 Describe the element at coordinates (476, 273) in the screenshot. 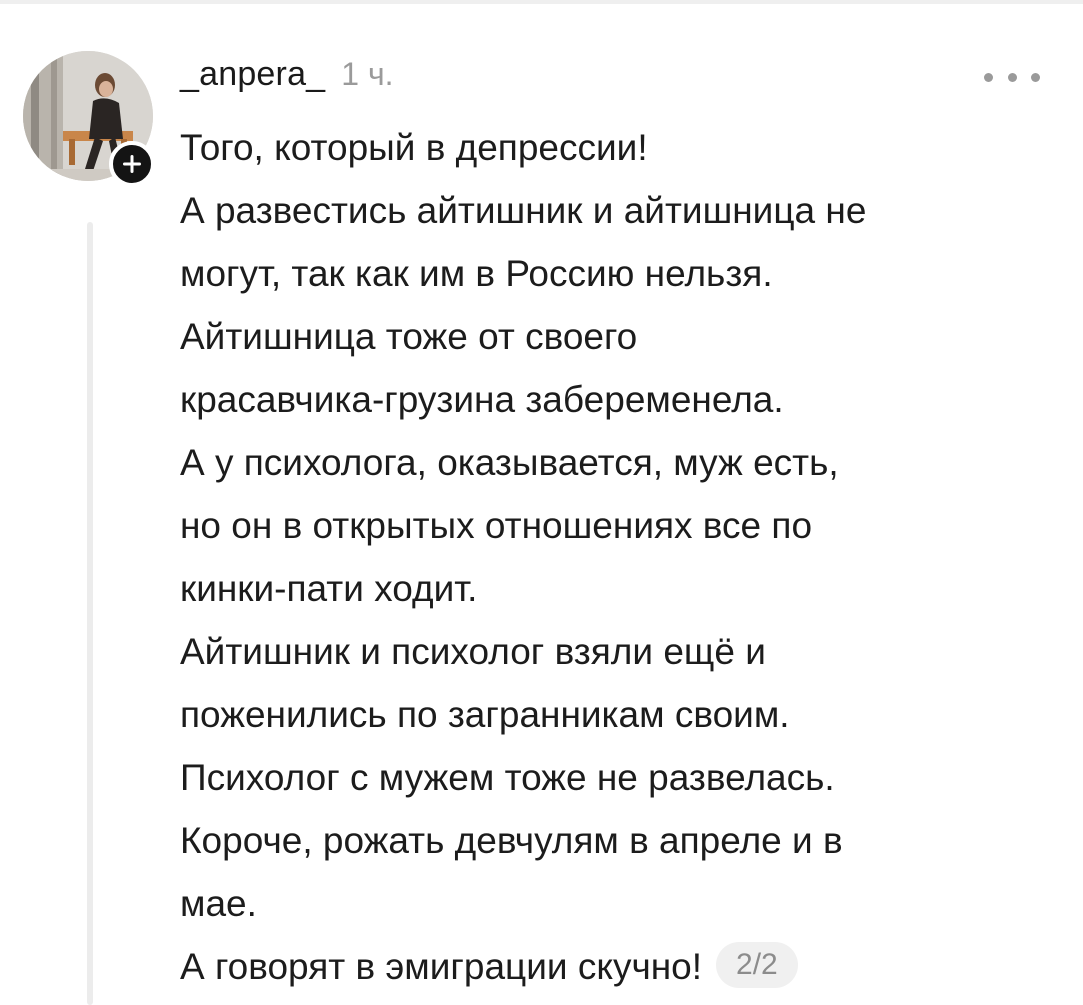

I see `comment-line: могут, так как им в Россию нельзя.` at that location.